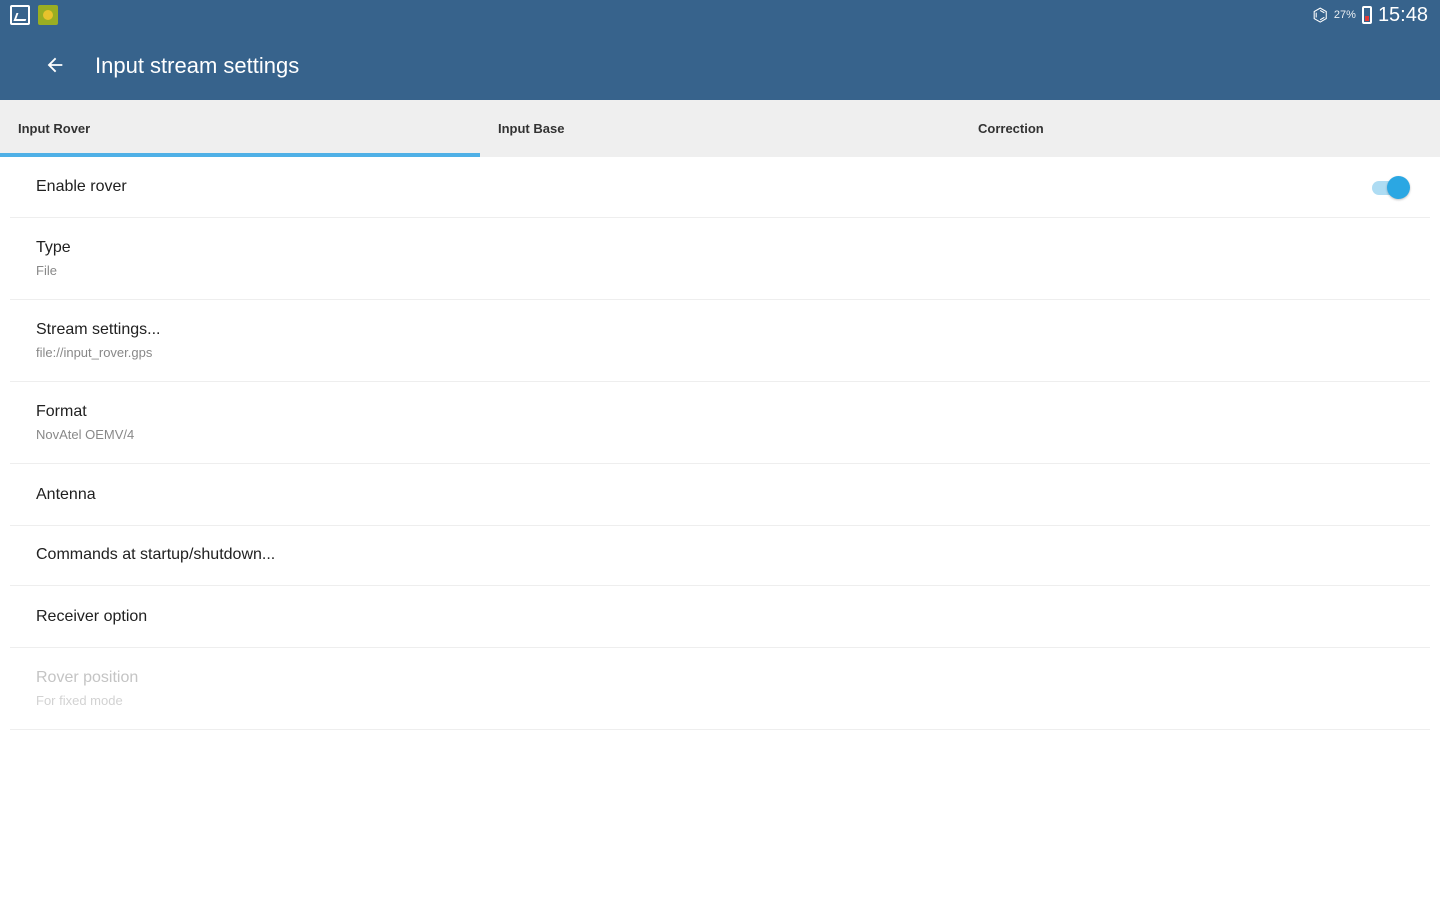 The height and width of the screenshot is (900, 1440). What do you see at coordinates (197, 65) in the screenshot?
I see `page-title: Input stream settings` at bounding box center [197, 65].